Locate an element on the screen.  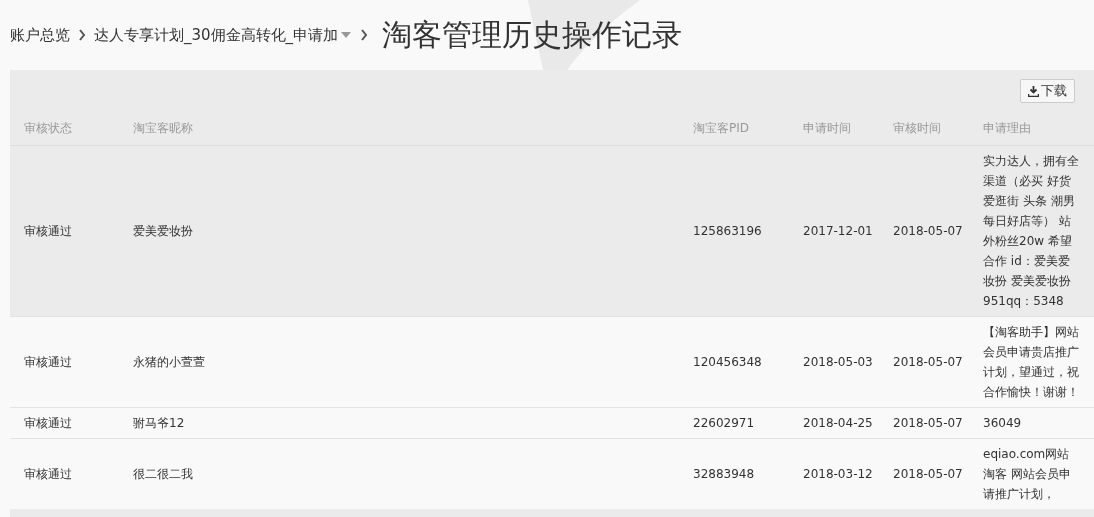
table-cell-text: 驸马爷12 is located at coordinates (159, 423).